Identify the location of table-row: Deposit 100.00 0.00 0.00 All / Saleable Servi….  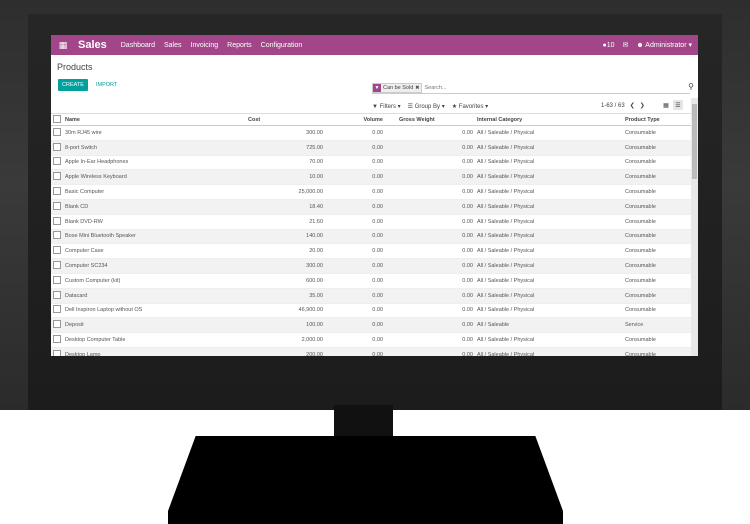
(371, 325).